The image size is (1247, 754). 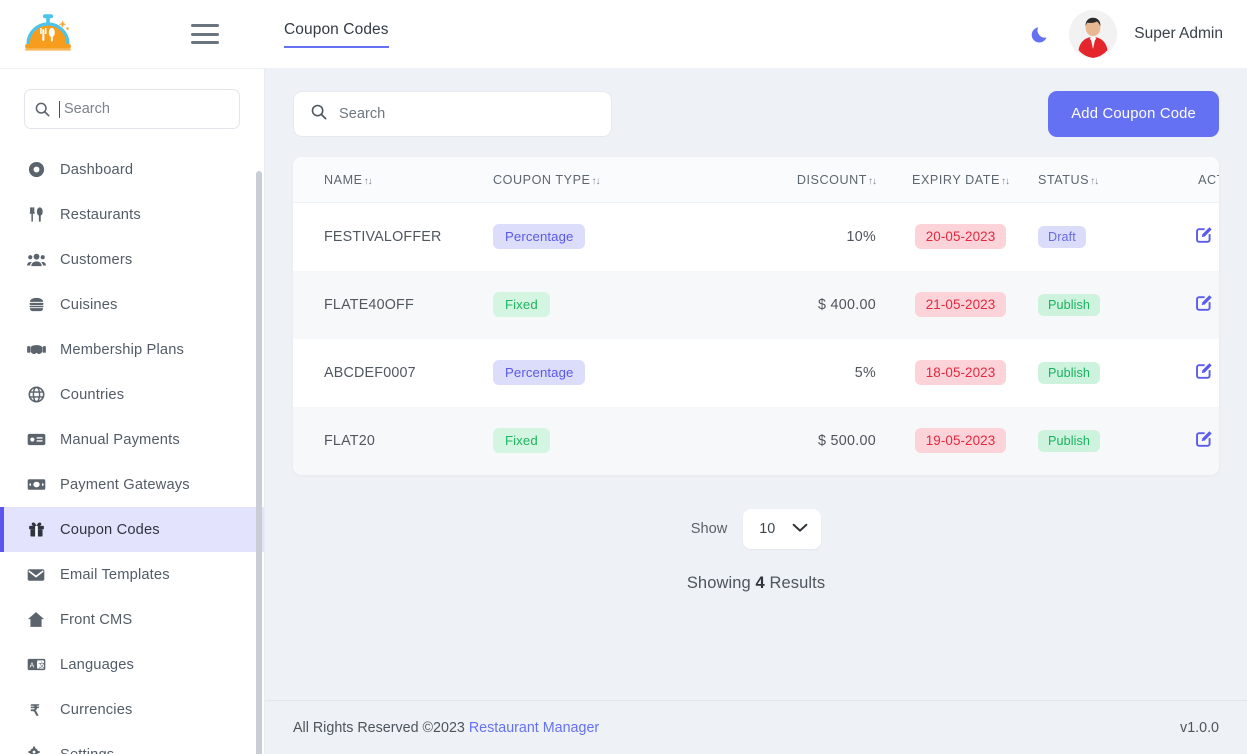 What do you see at coordinates (603, 180) in the screenshot?
I see `column-header-coupon-type: COUPON TYPE↑↓` at bounding box center [603, 180].